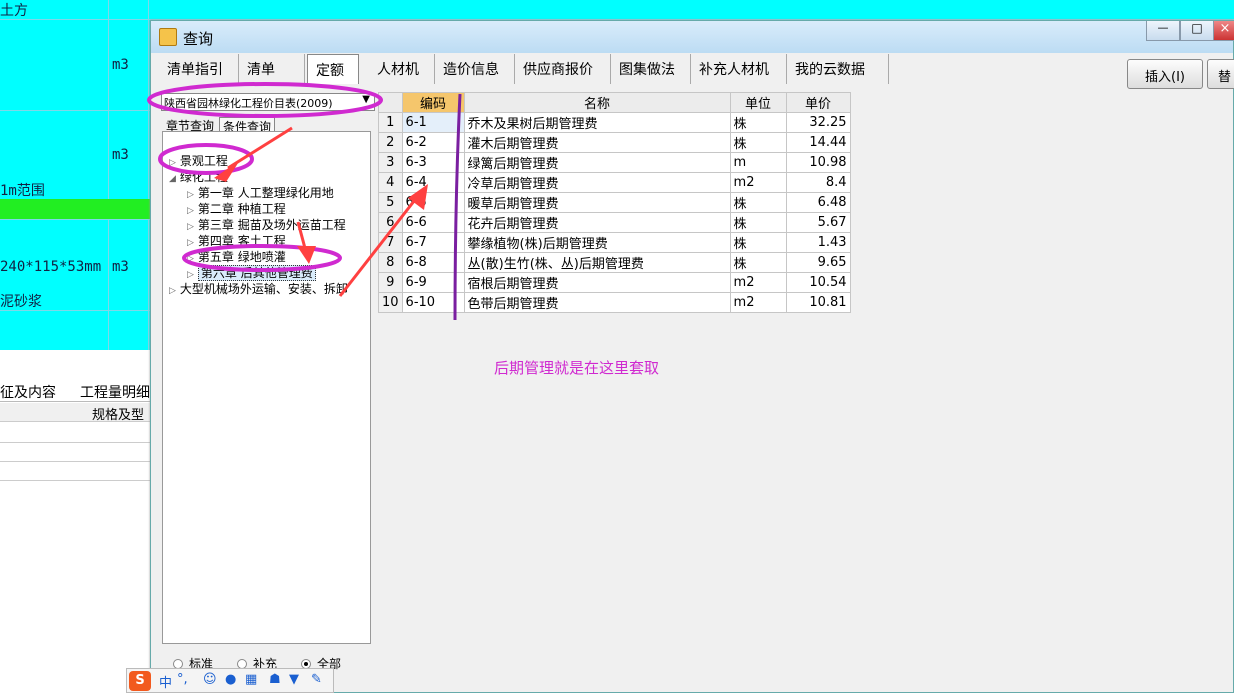  What do you see at coordinates (390, 162) in the screenshot?
I see `row-number: 3` at bounding box center [390, 162].